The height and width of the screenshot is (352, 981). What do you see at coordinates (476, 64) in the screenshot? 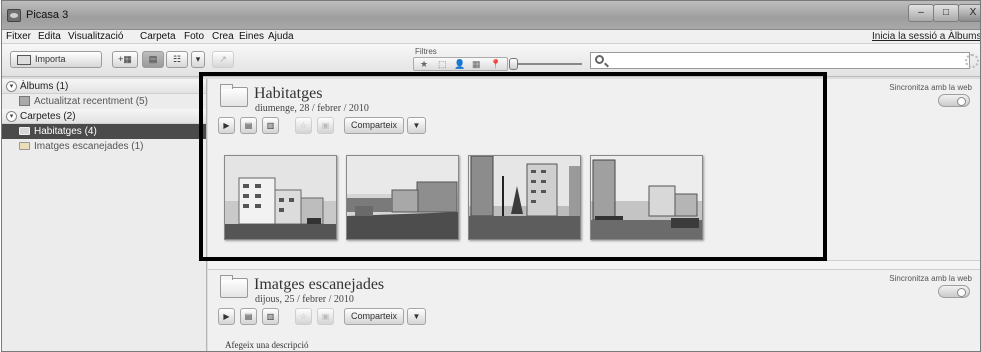
I see `upload-filter-icon: ▦` at bounding box center [476, 64].